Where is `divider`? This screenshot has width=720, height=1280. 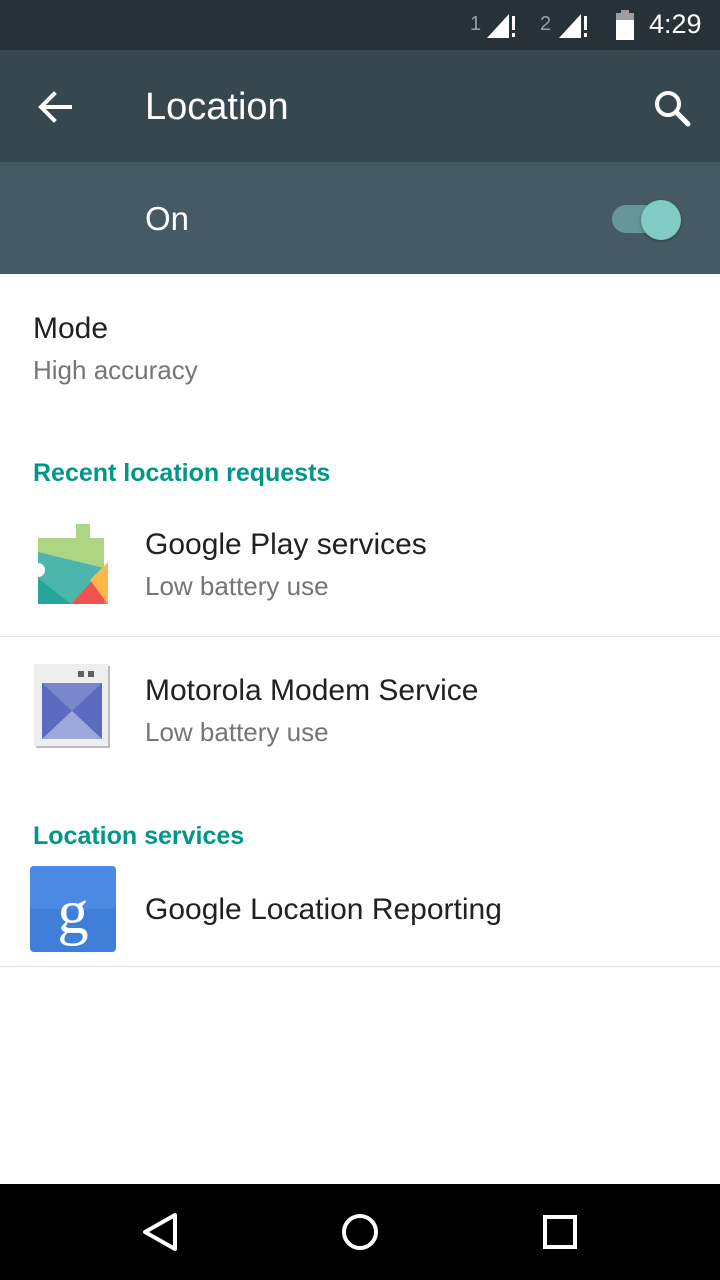
divider is located at coordinates (360, 966).